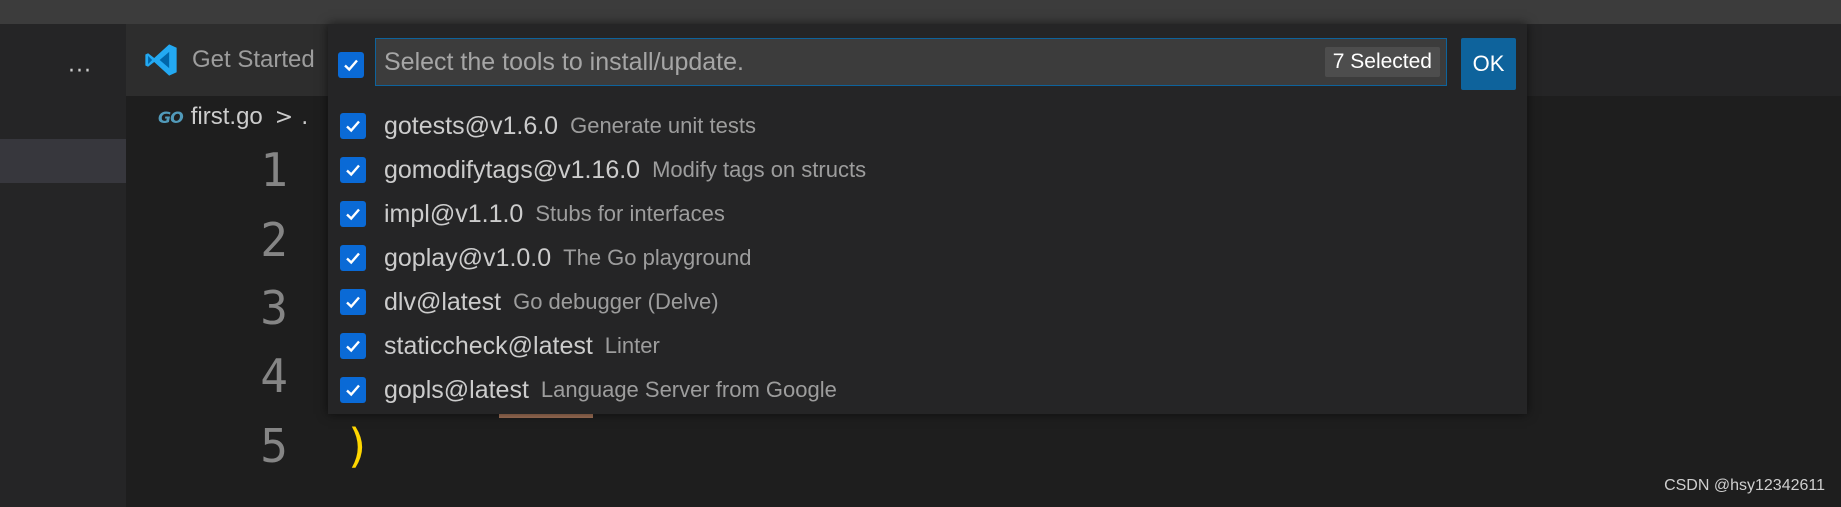 This screenshot has width=1841, height=507. Describe the element at coordinates (454, 213) in the screenshot. I see `item-name: impl@v1.1.0` at that location.